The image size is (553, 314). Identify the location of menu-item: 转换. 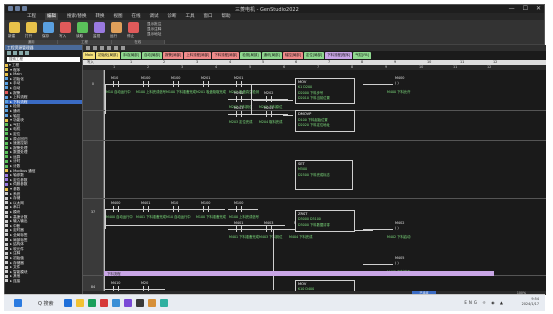
(100, 16).